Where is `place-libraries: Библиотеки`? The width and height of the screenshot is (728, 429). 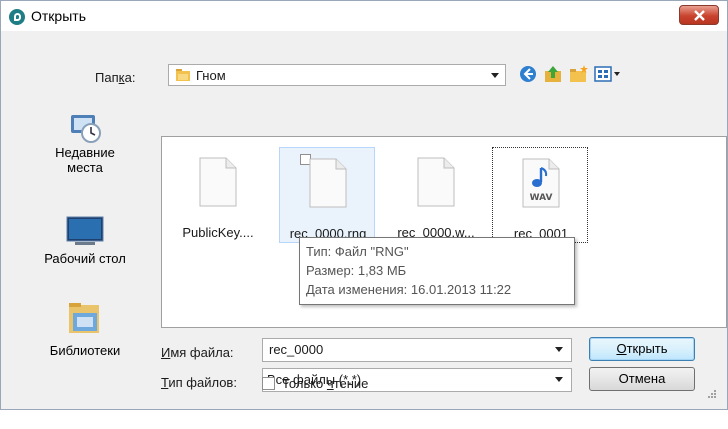 place-libraries: Библиотеки is located at coordinates (85, 339).